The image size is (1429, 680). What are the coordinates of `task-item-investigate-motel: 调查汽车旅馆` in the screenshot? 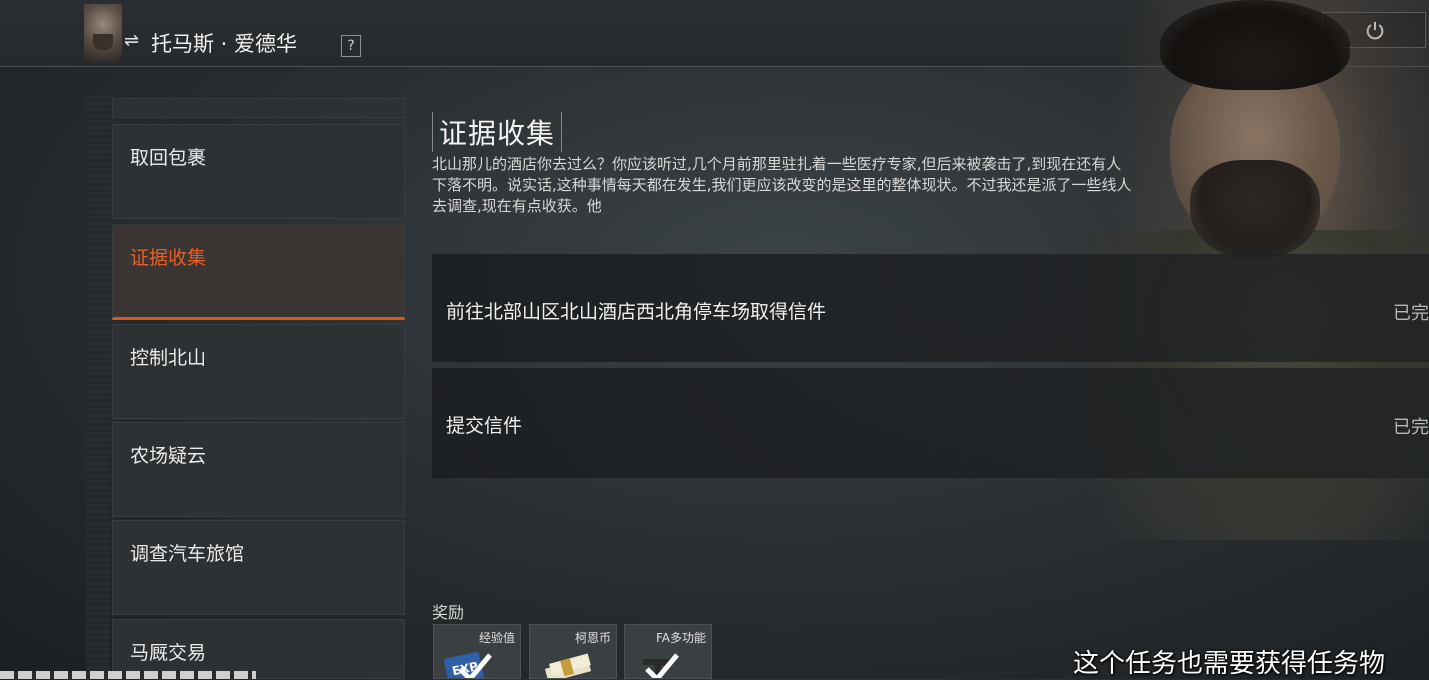 It's located at (258, 567).